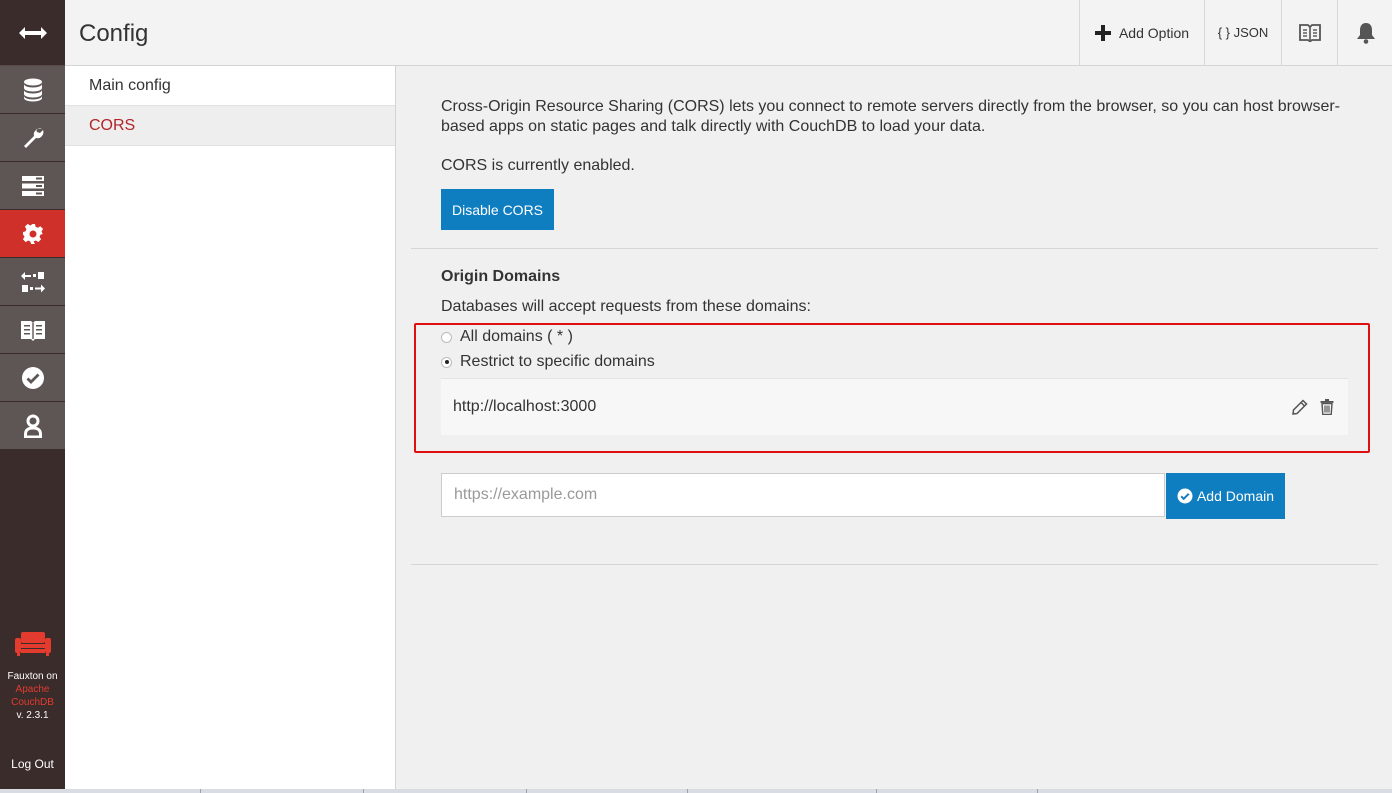 This screenshot has height=793, width=1392. I want to click on header: Config Add Option { } JSON, so click(728, 33).